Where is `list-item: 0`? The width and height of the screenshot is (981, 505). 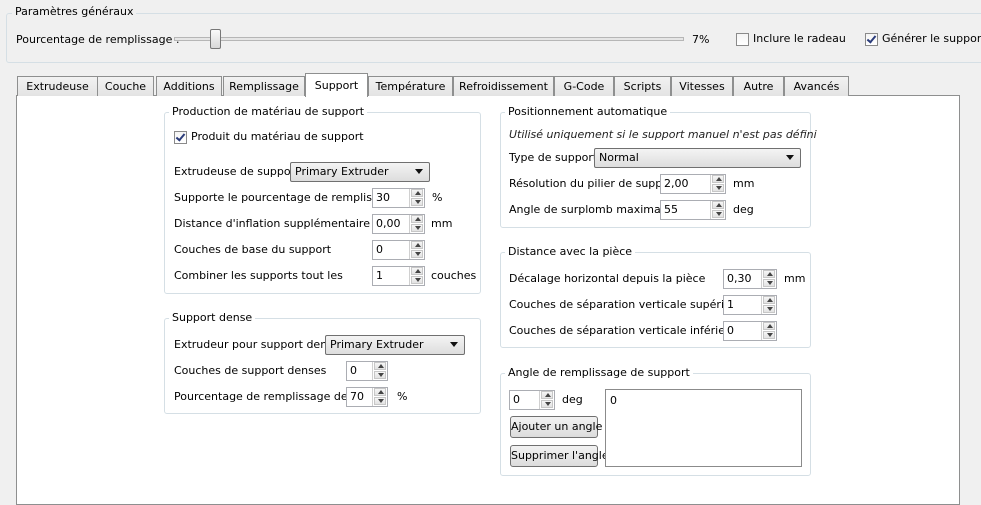 list-item: 0 is located at coordinates (613, 401).